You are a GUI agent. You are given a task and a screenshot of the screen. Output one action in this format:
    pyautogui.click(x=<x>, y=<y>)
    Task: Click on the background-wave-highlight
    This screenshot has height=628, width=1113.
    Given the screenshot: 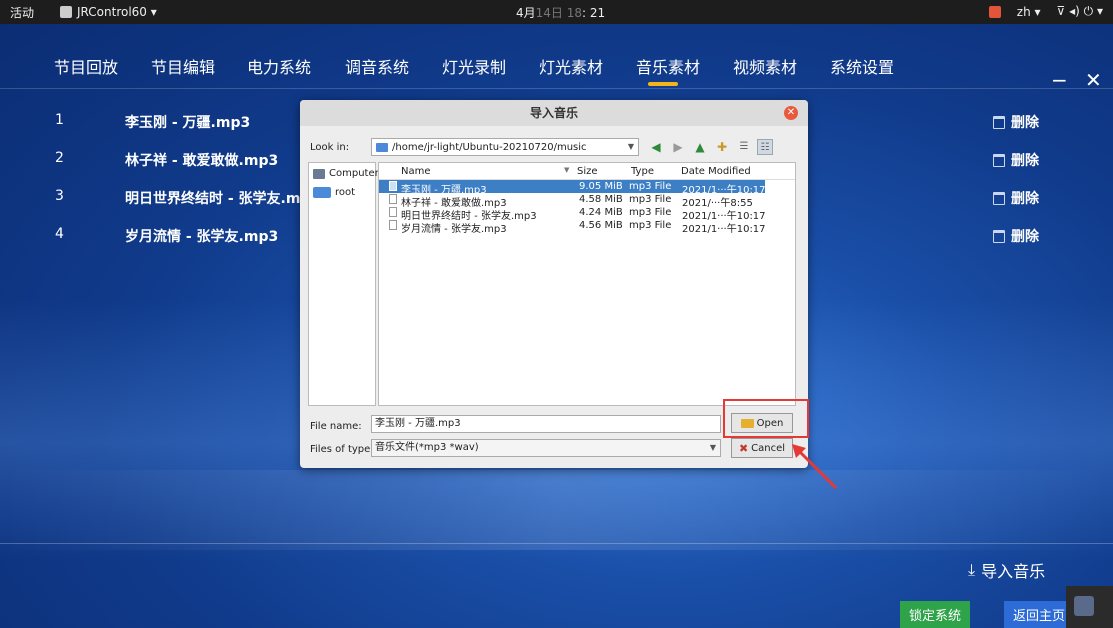 What is the action you would take?
    pyautogui.click(x=556, y=510)
    